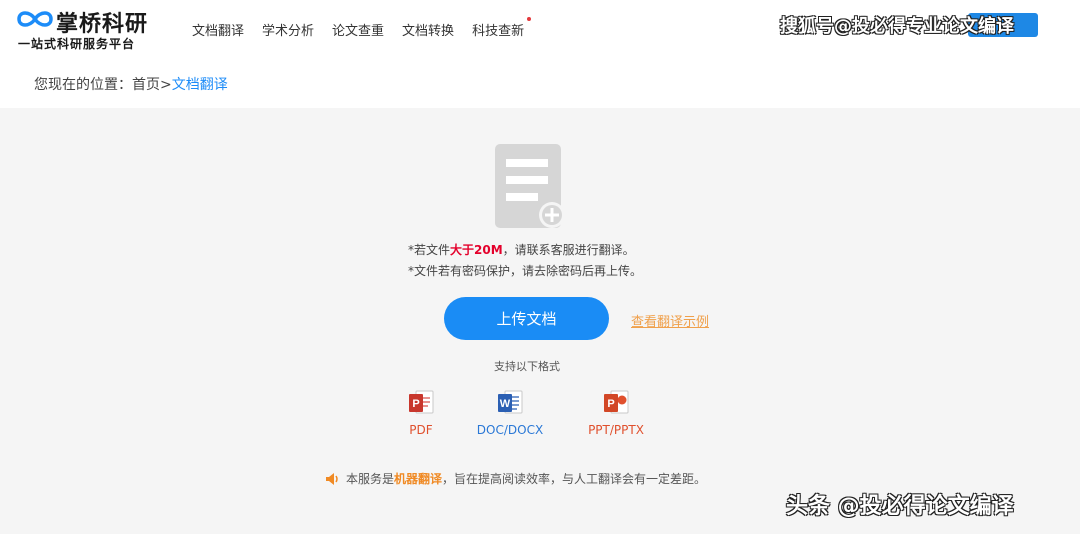  I want to click on svg-text: W, so click(505, 404).